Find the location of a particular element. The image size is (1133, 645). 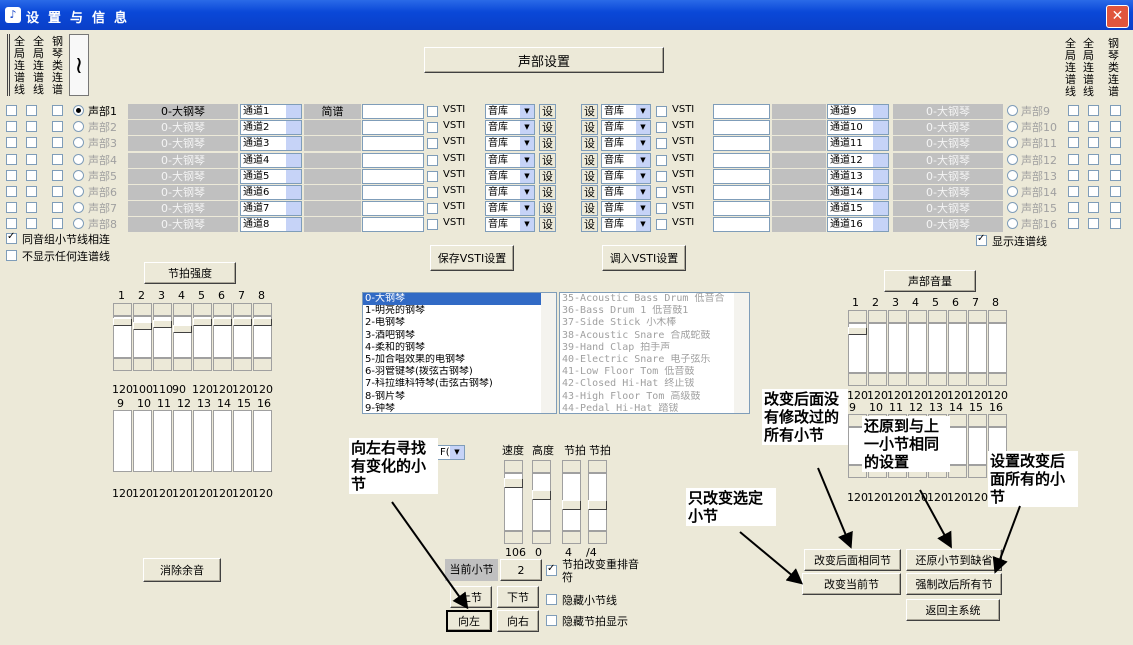

channel-field-3: 通道3 is located at coordinates (271, 144).